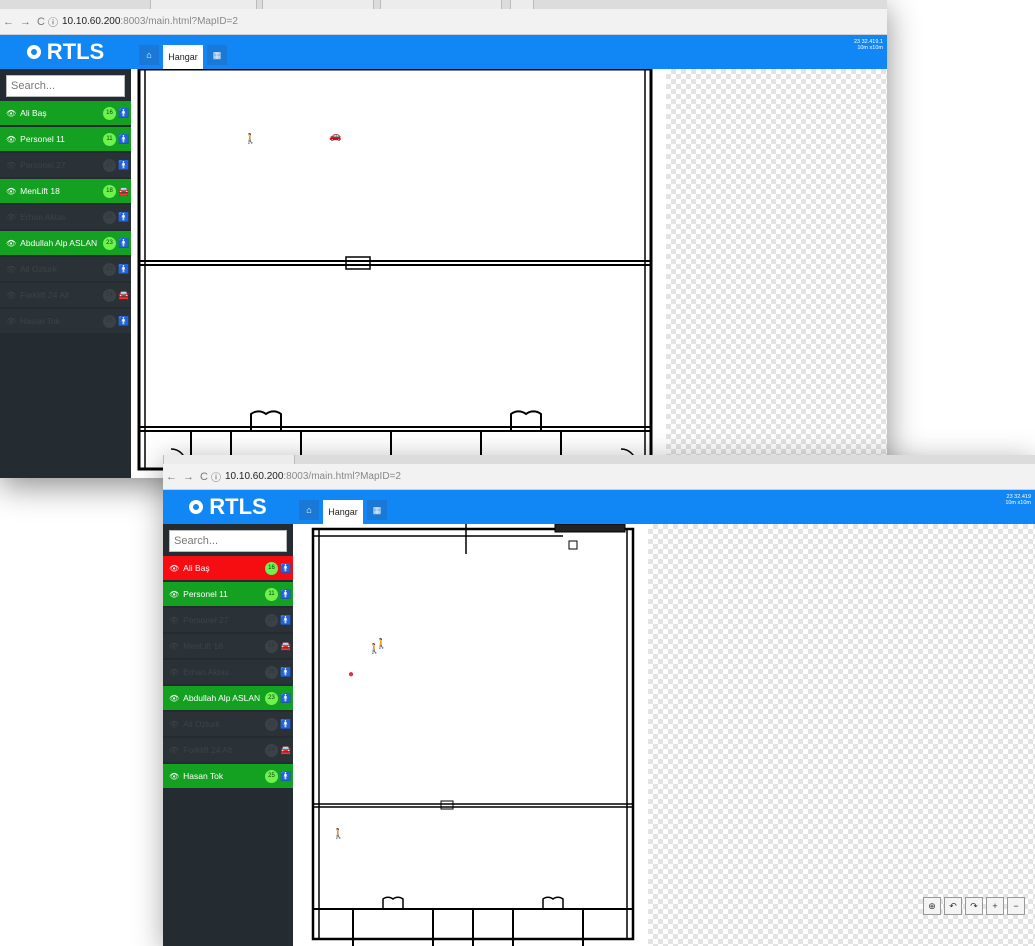 The image size is (1035, 946). I want to click on rotate-right-icon: ↷, so click(974, 906).